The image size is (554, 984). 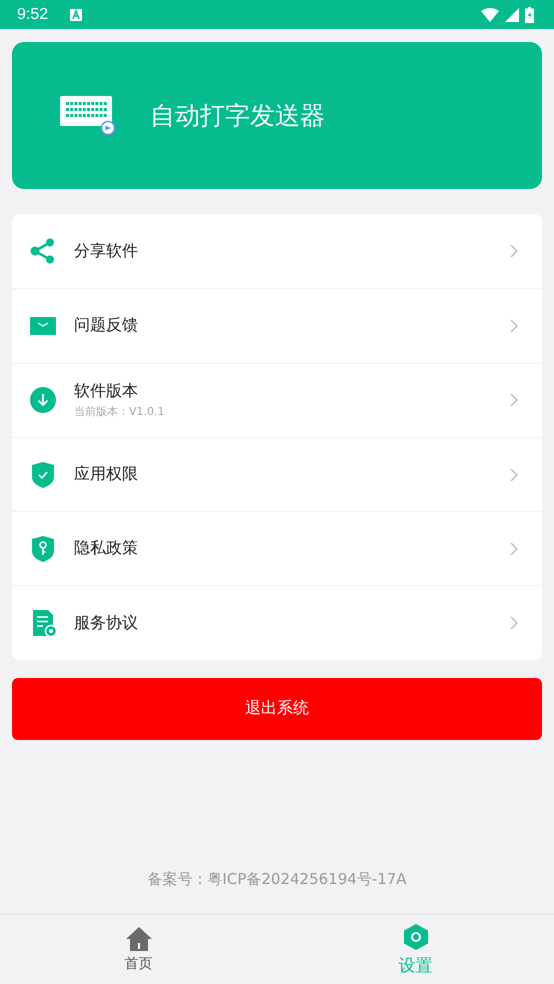 What do you see at coordinates (277, 879) in the screenshot?
I see `icp-text: 备案号：粤ICP备2024256194号-17A` at bounding box center [277, 879].